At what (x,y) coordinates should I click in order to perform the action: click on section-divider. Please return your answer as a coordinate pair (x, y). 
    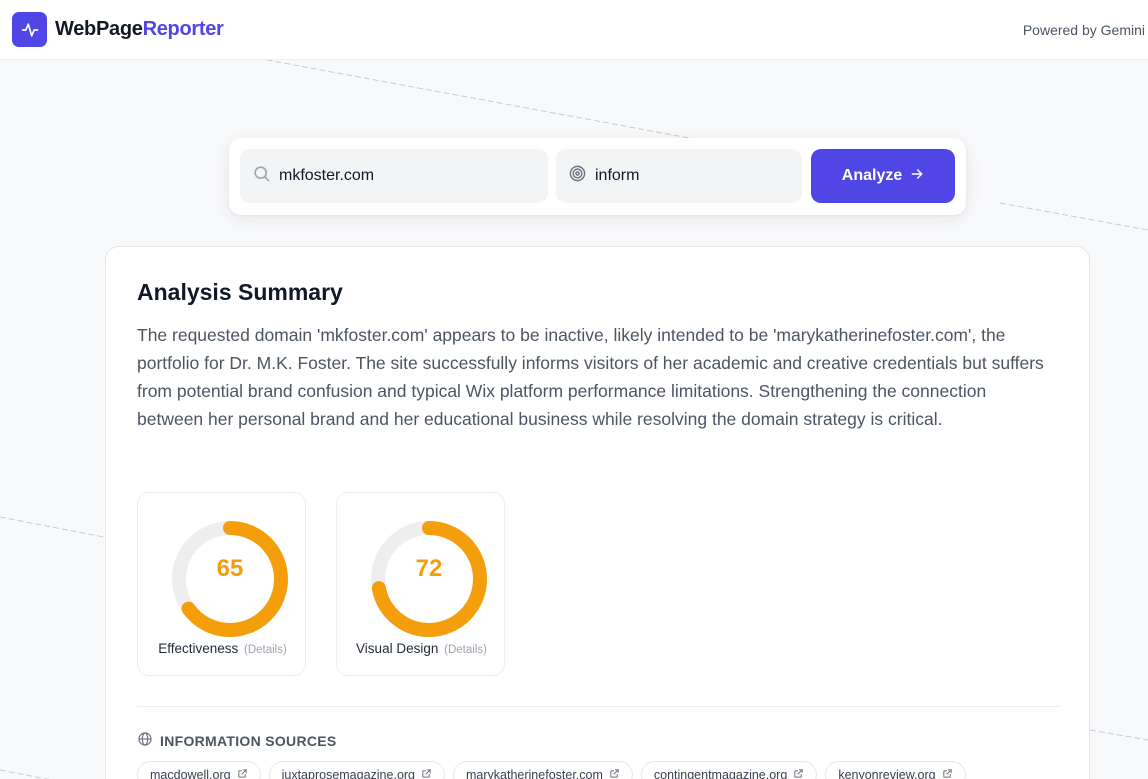
    Looking at the image, I should click on (598, 706).